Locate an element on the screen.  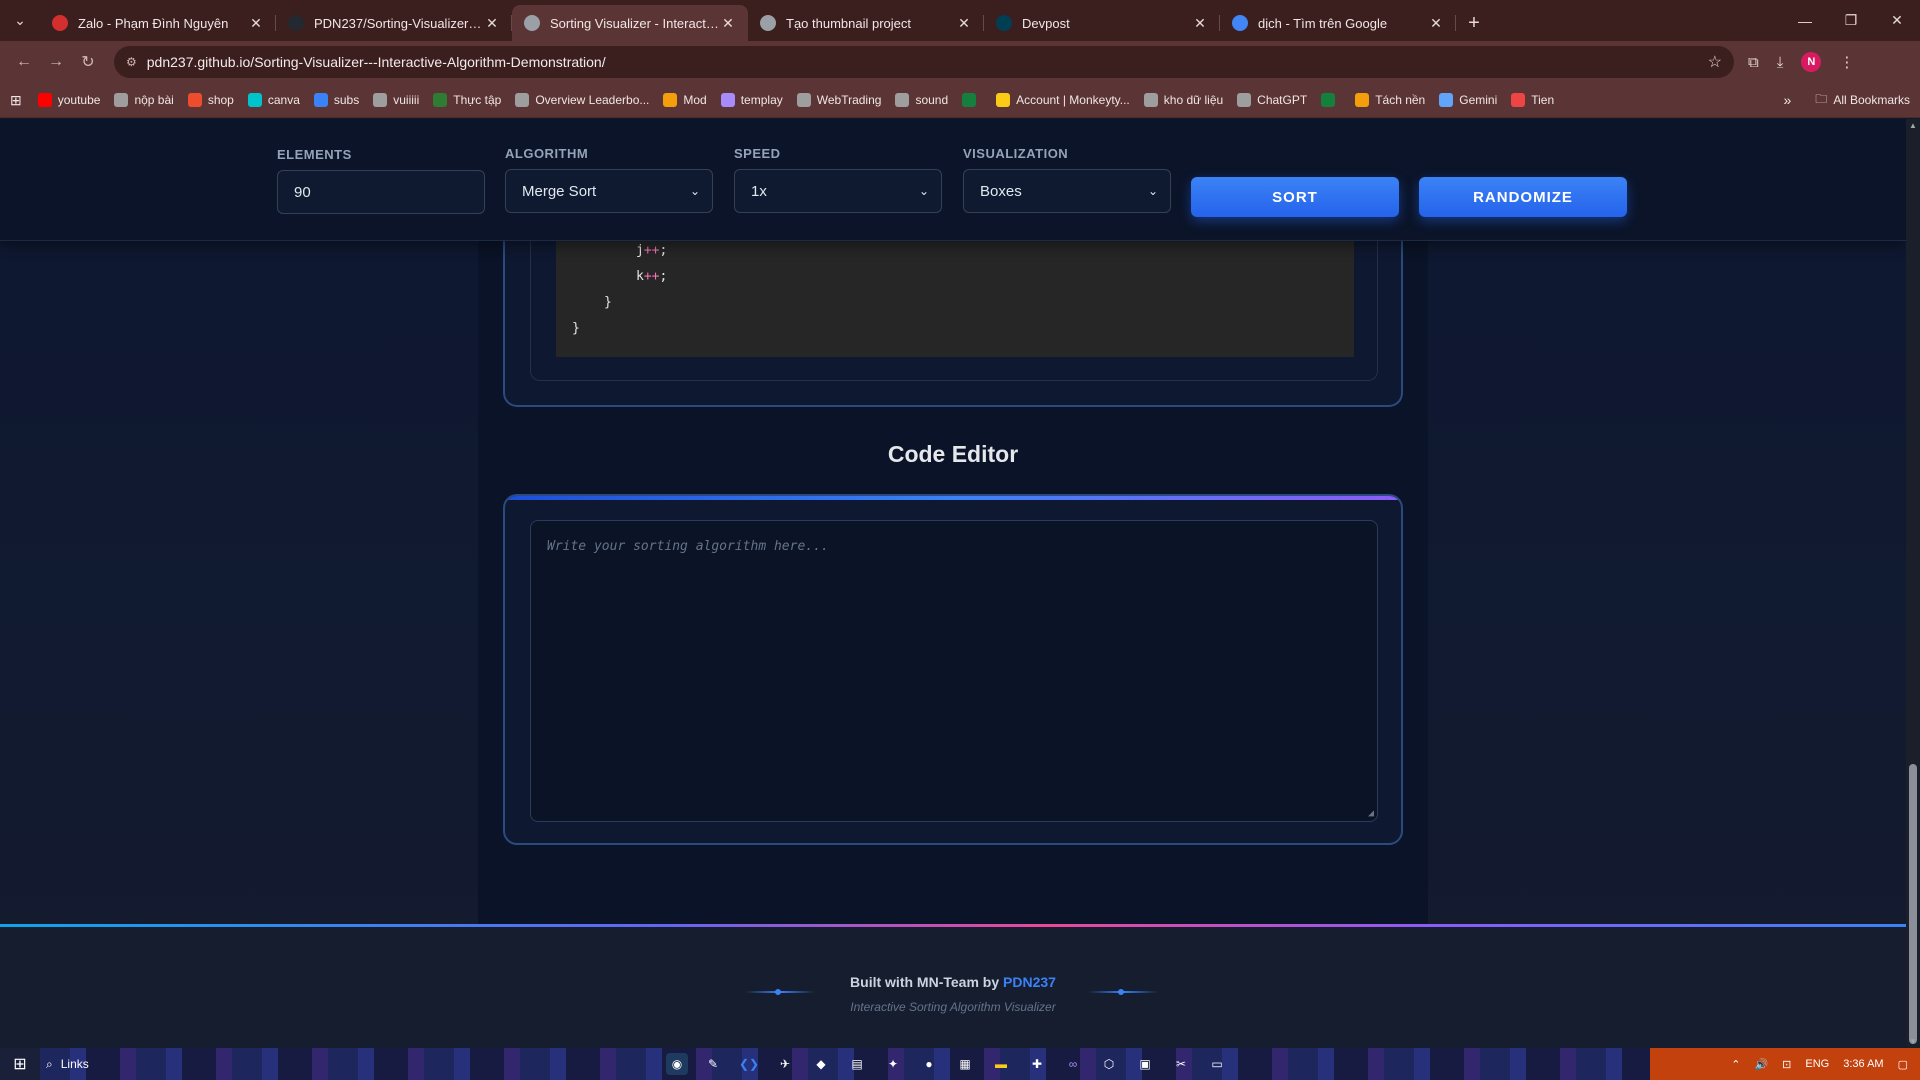
bookmark-item: nộp bài is located at coordinates (144, 100).